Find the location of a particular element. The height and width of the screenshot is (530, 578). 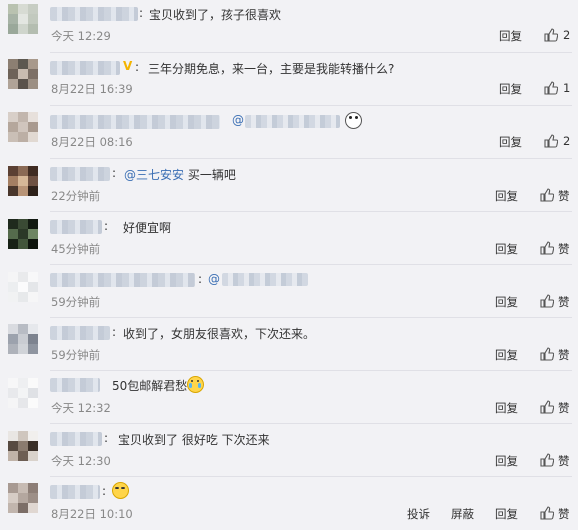

smirk-emoji-icon is located at coordinates (120, 490).